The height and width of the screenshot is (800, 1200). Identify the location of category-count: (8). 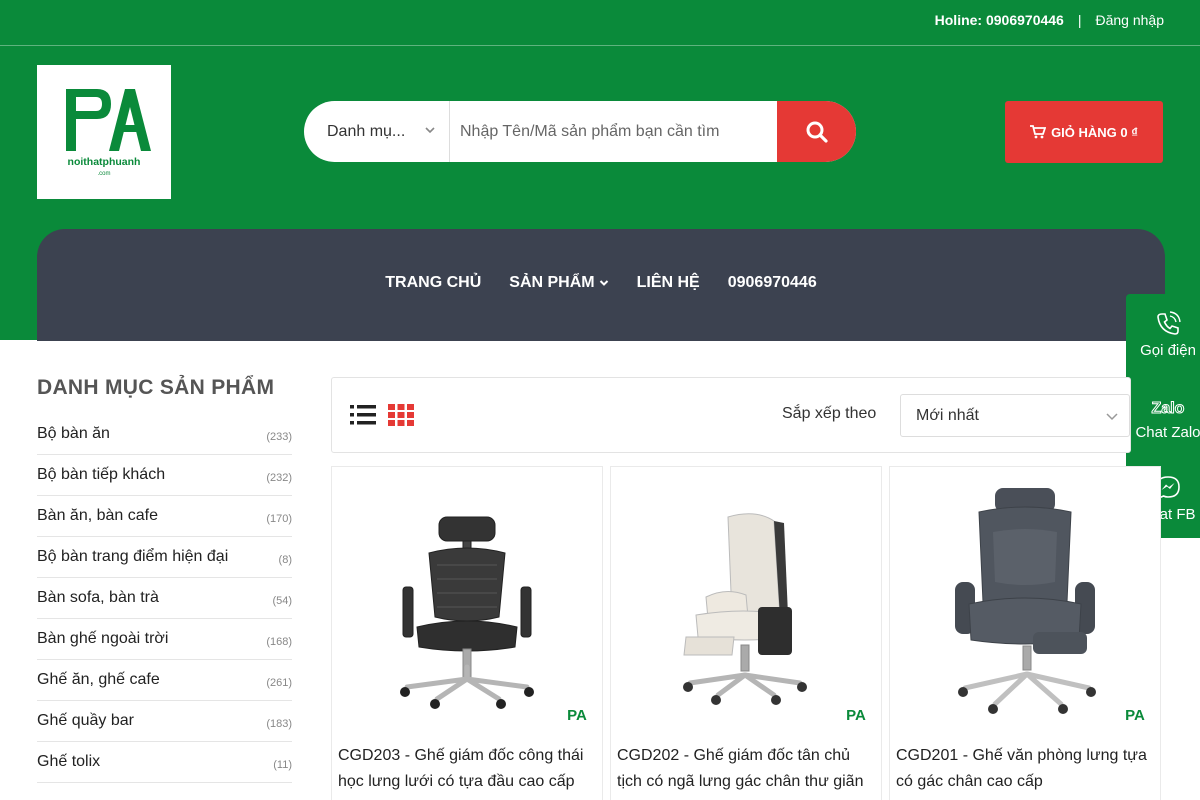
(285, 560).